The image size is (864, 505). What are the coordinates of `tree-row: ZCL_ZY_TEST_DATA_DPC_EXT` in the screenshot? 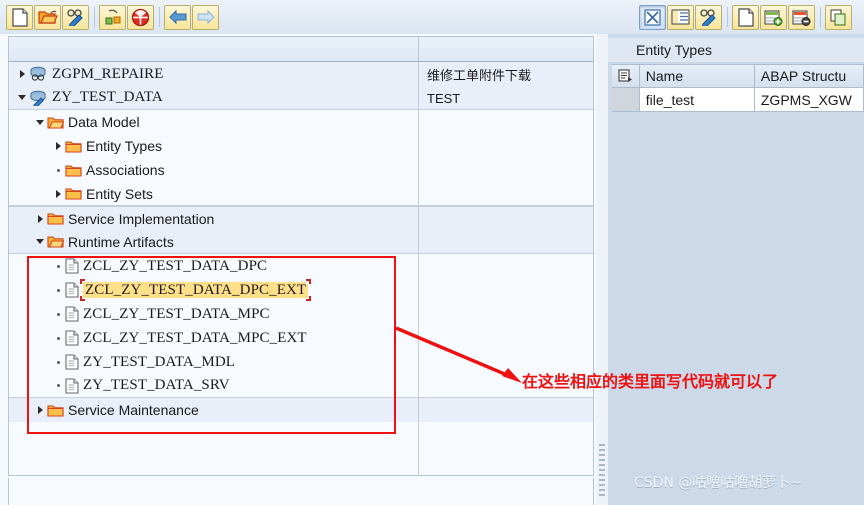 It's located at (301, 290).